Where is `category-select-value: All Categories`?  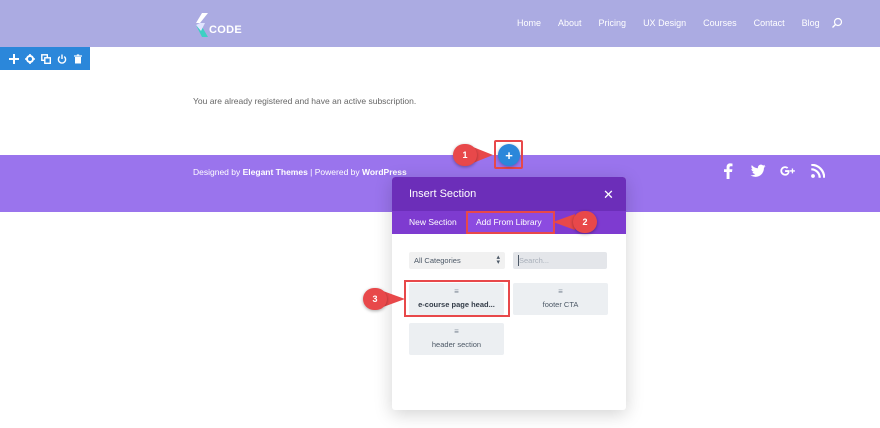
category-select-value: All Categories is located at coordinates (437, 260).